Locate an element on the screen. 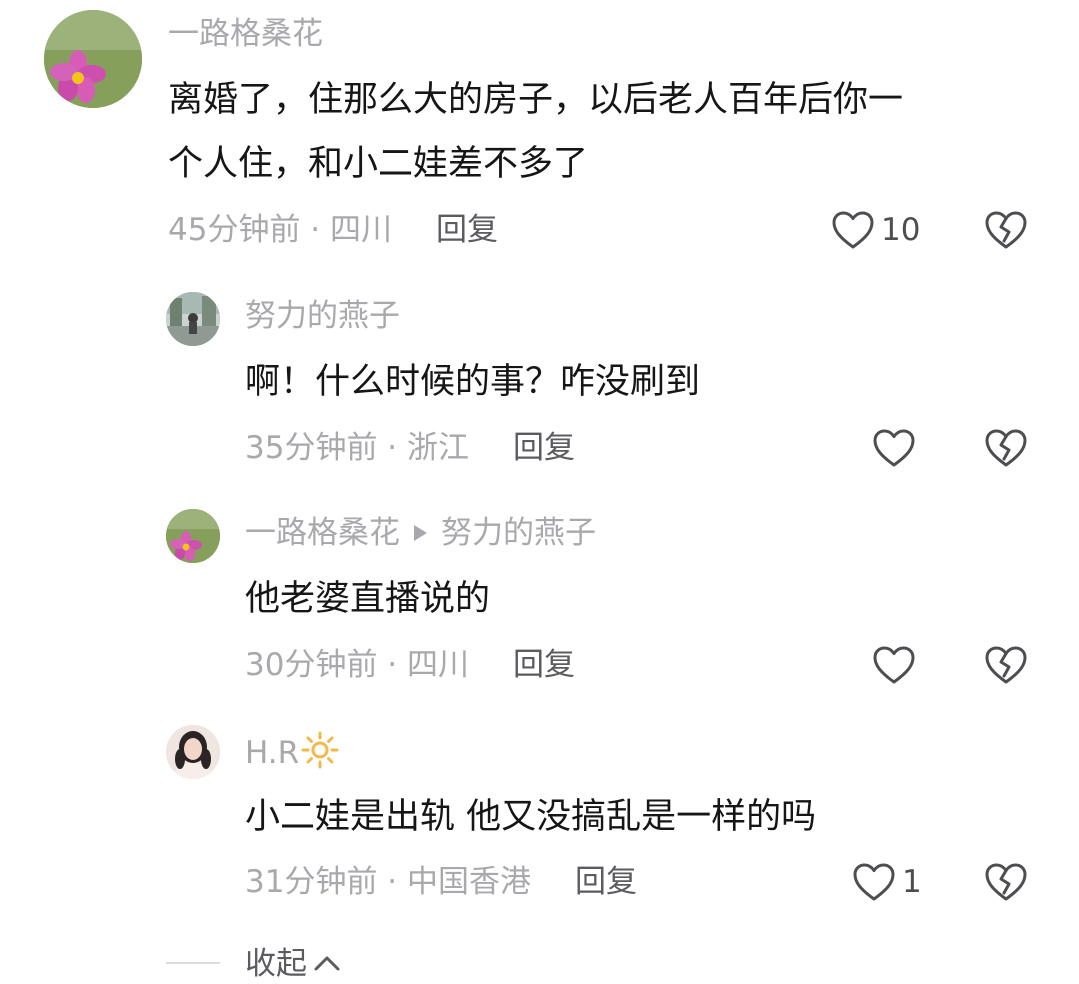  comment-meta: 31分钟前 · 中国香港 回复 is located at coordinates (441, 882).